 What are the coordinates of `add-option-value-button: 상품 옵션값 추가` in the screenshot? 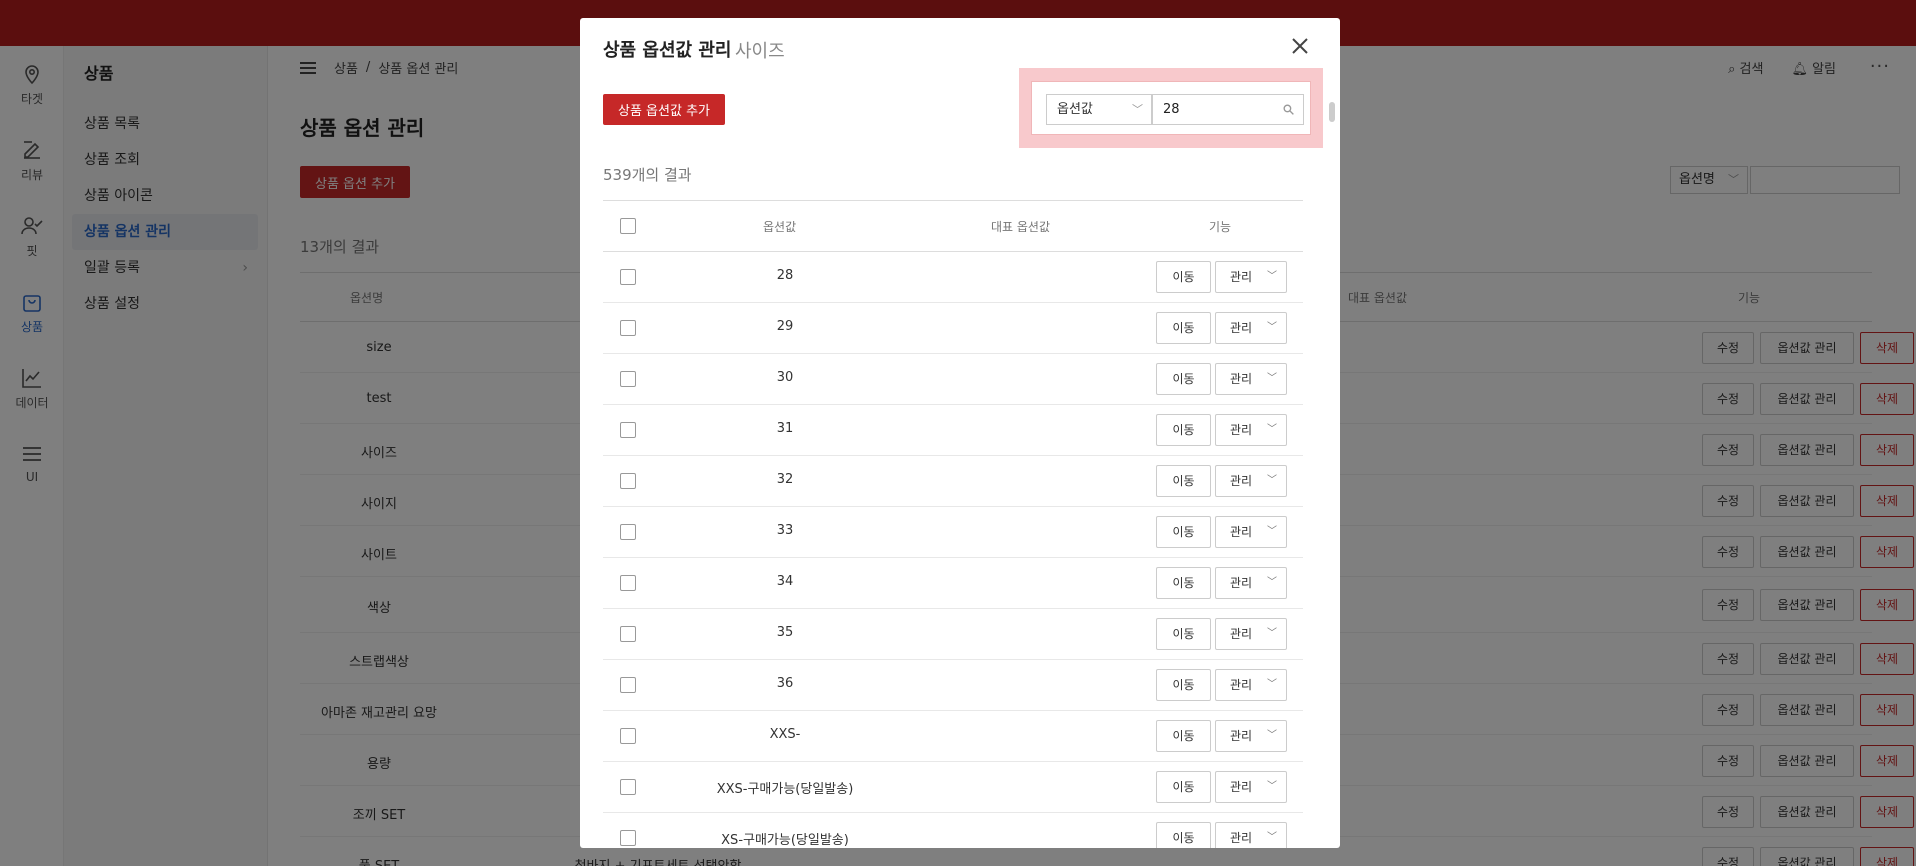 It's located at (664, 109).